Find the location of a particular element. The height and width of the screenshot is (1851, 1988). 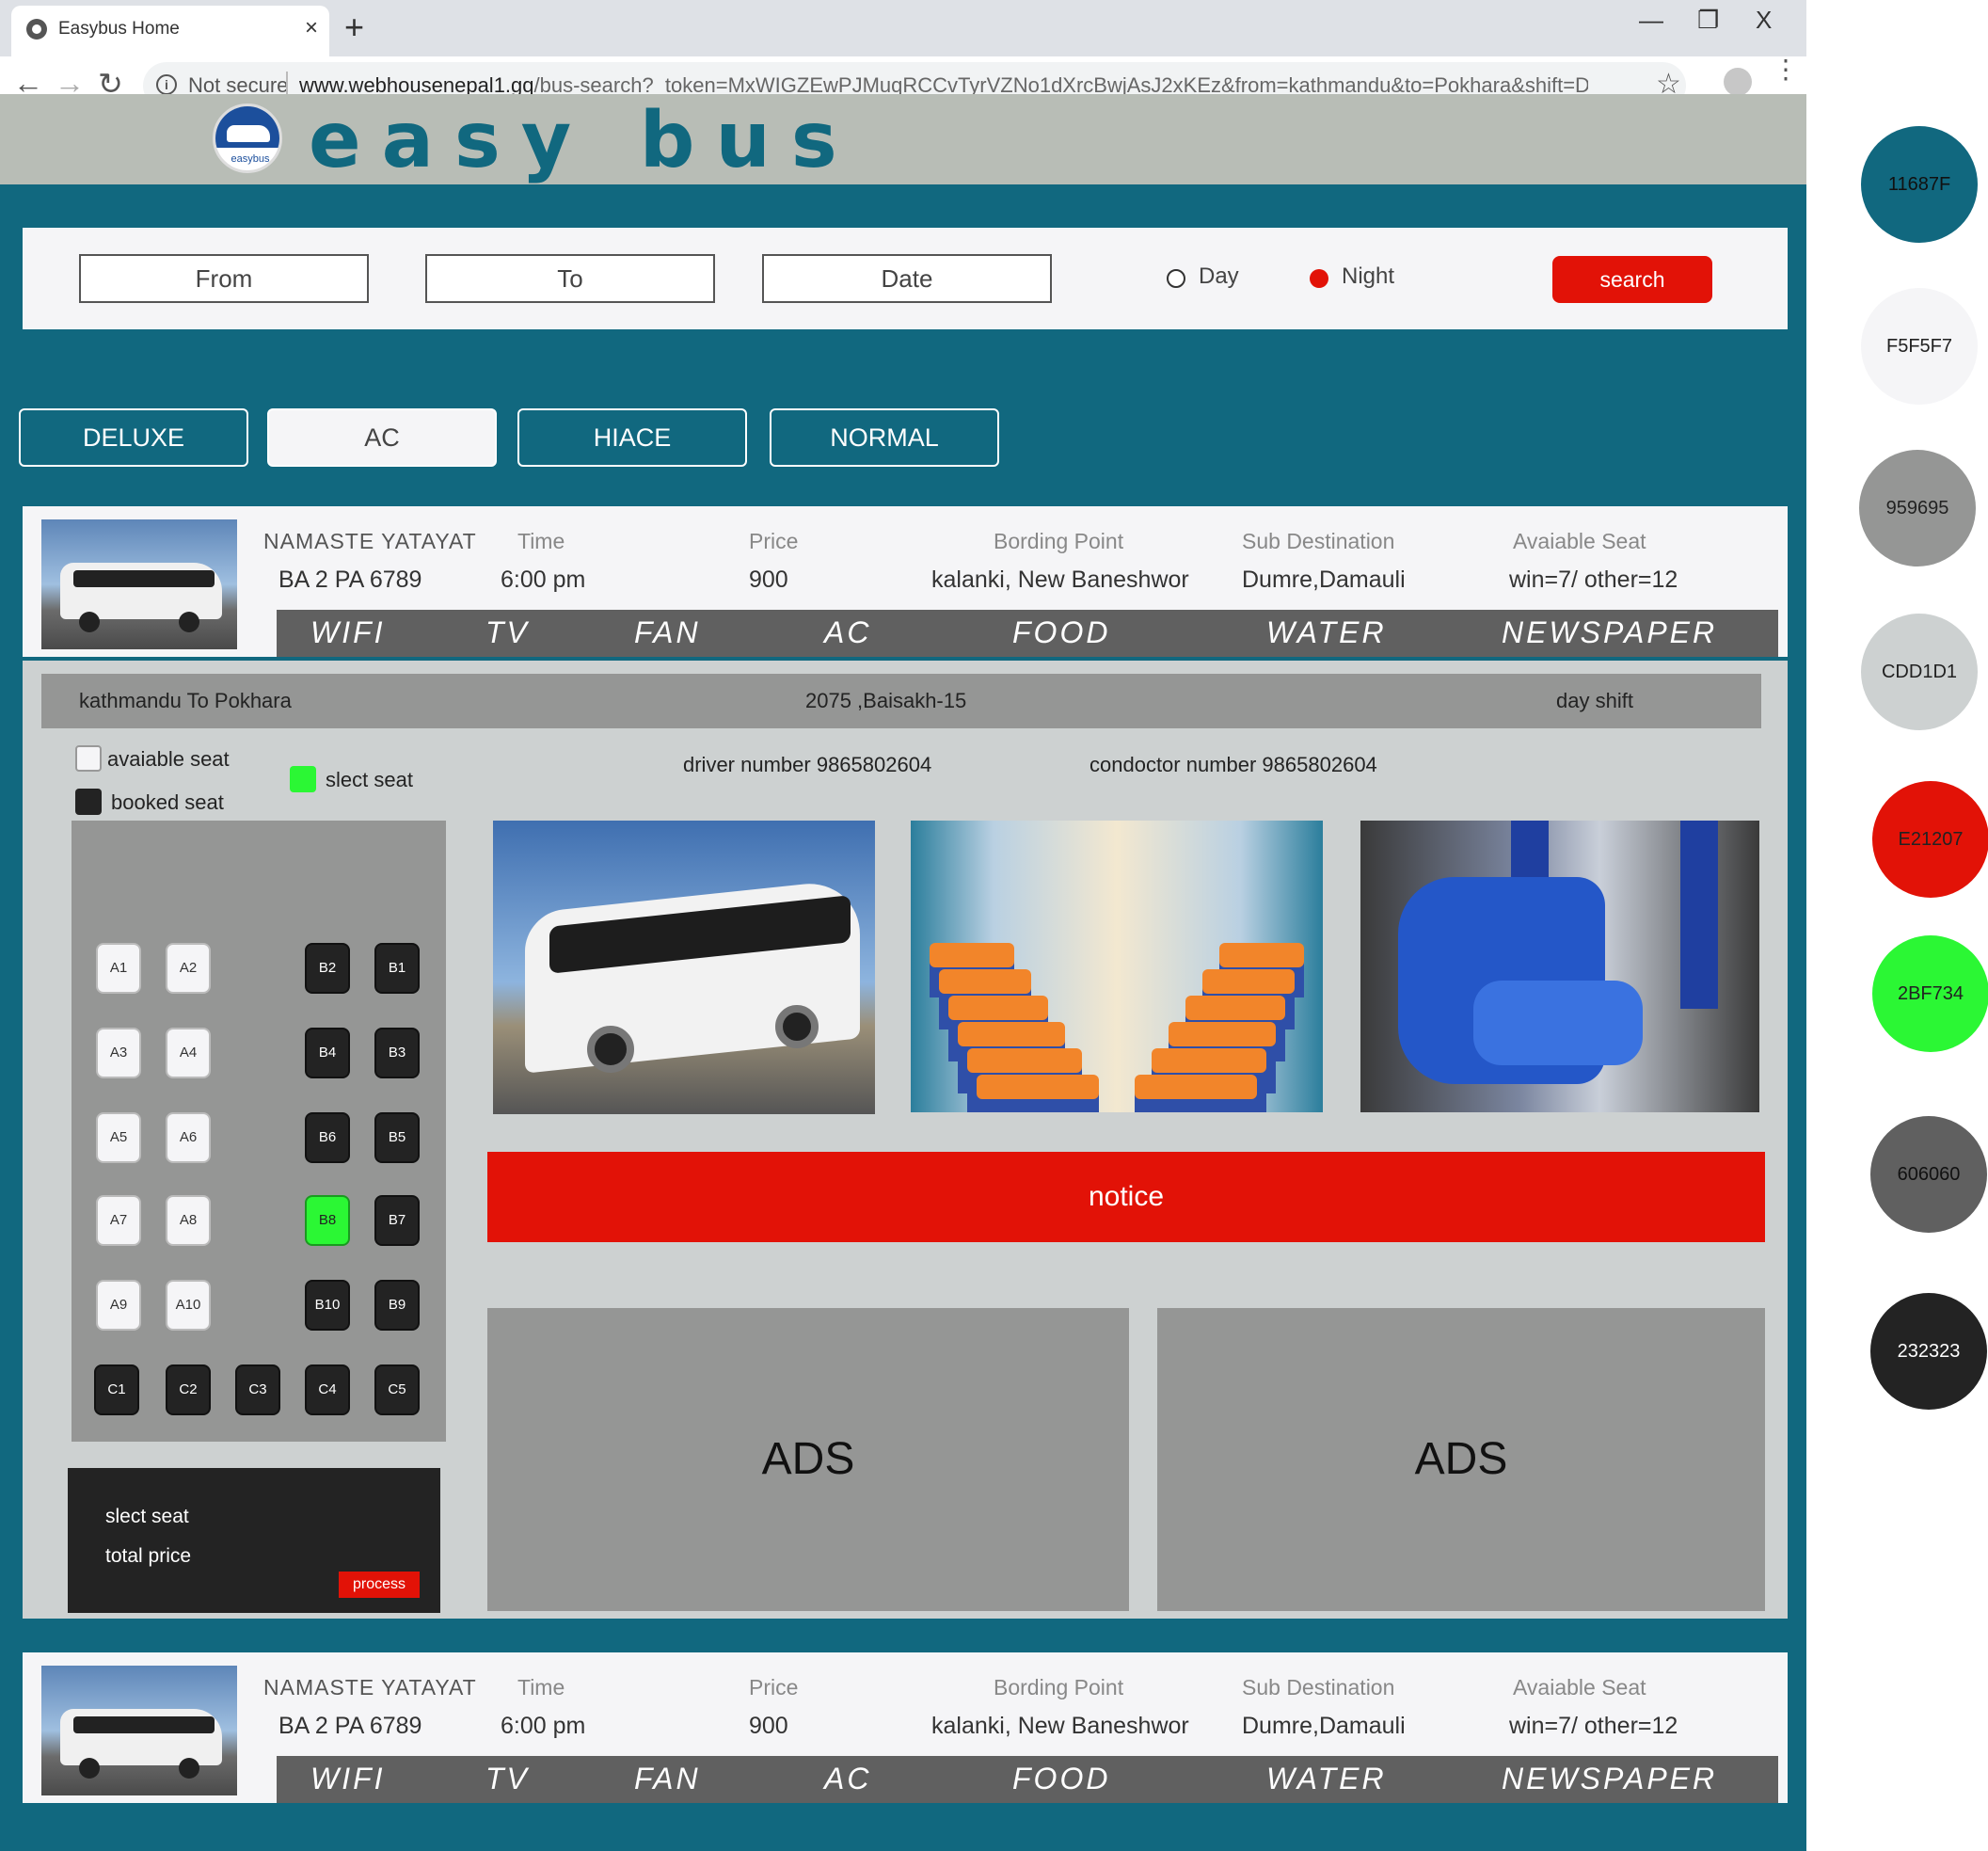

seat-a9: A9 is located at coordinates (118, 1305).